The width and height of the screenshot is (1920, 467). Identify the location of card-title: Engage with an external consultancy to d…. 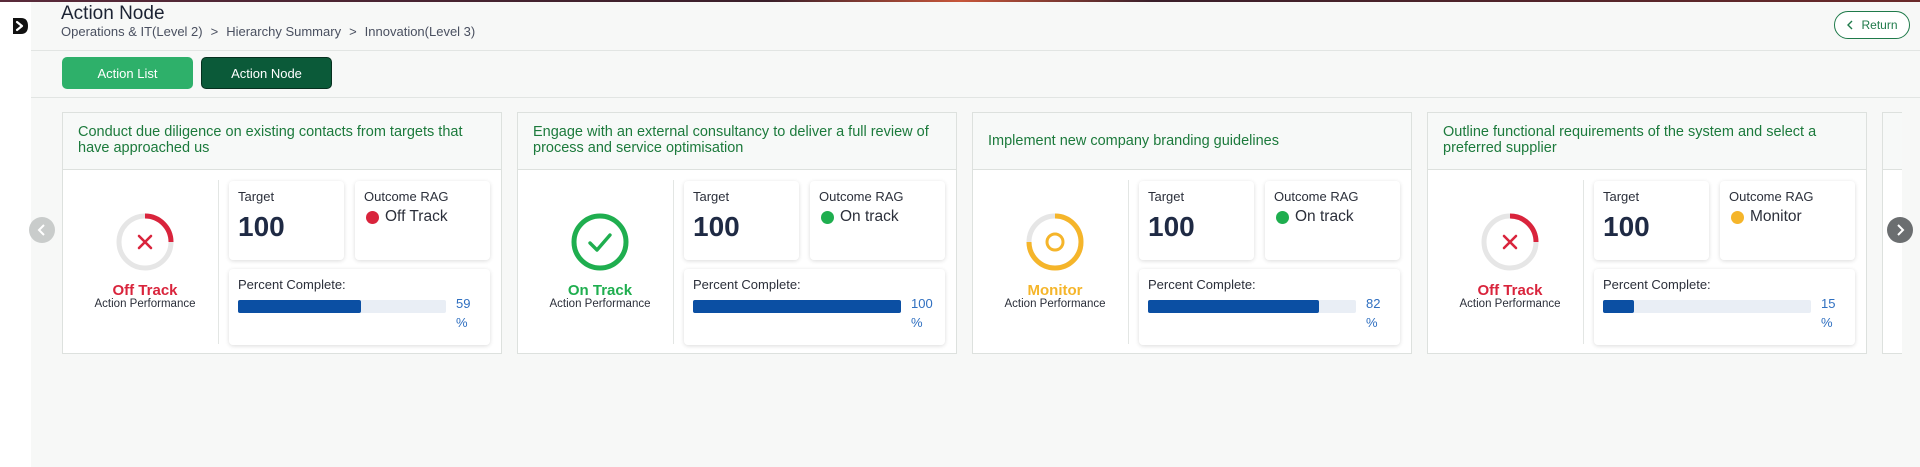
(731, 140).